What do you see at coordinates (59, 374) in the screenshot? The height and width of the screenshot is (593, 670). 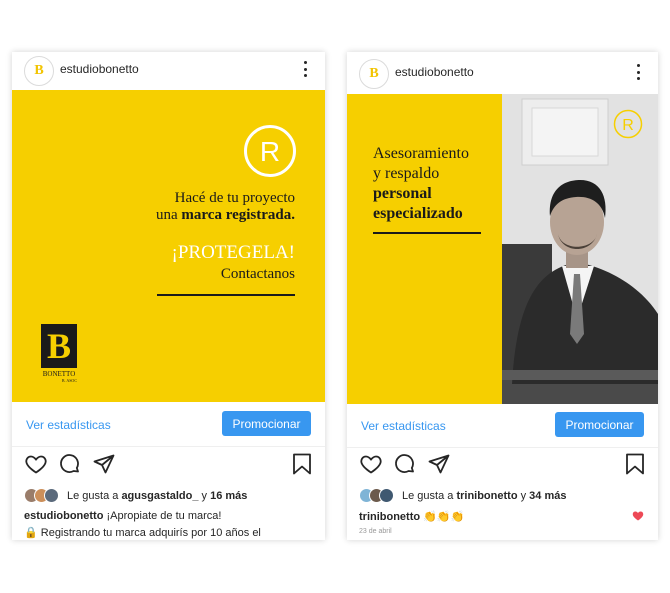 I see `logo-name: BONETTO` at bounding box center [59, 374].